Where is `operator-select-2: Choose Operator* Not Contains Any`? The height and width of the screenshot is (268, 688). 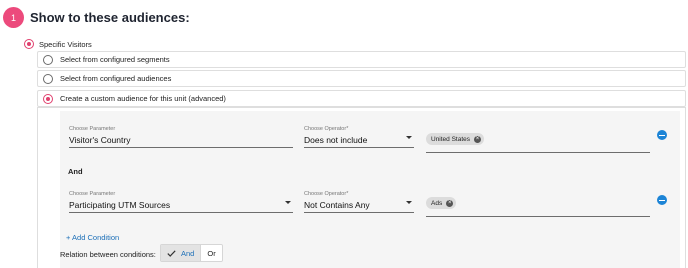 operator-select-2: Choose Operator* Not Contains Any is located at coordinates (359, 202).